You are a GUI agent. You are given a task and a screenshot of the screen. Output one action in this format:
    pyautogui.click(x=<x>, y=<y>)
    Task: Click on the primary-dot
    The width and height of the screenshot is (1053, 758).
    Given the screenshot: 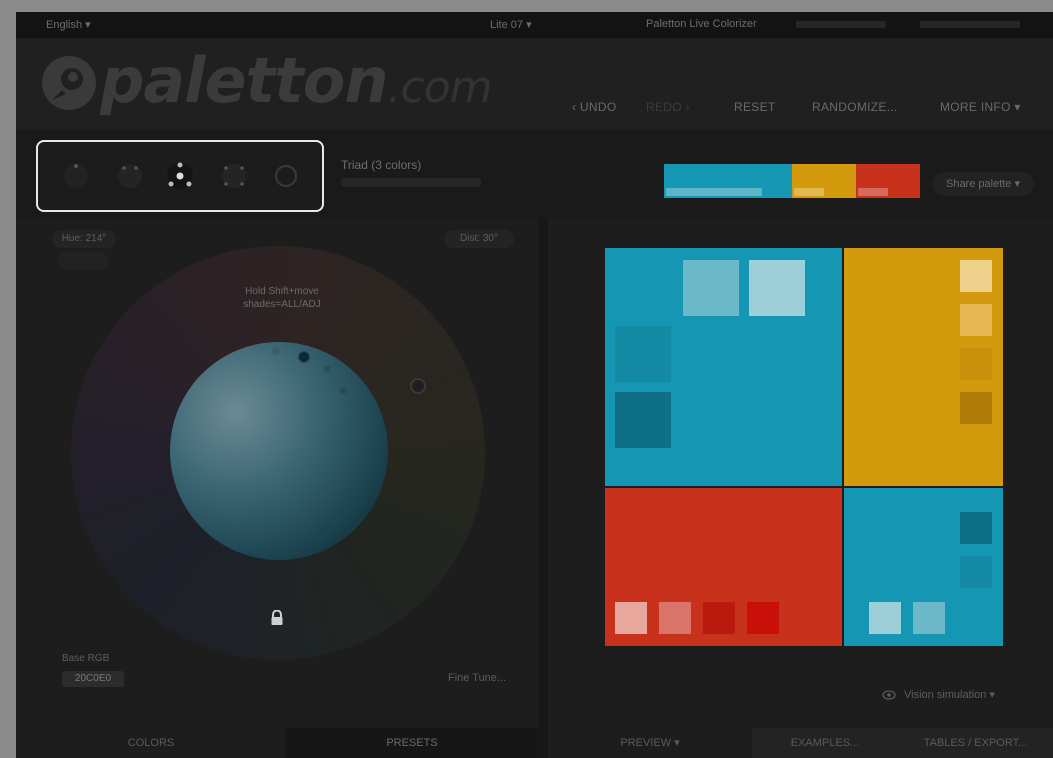 What is the action you would take?
    pyautogui.click(x=304, y=357)
    